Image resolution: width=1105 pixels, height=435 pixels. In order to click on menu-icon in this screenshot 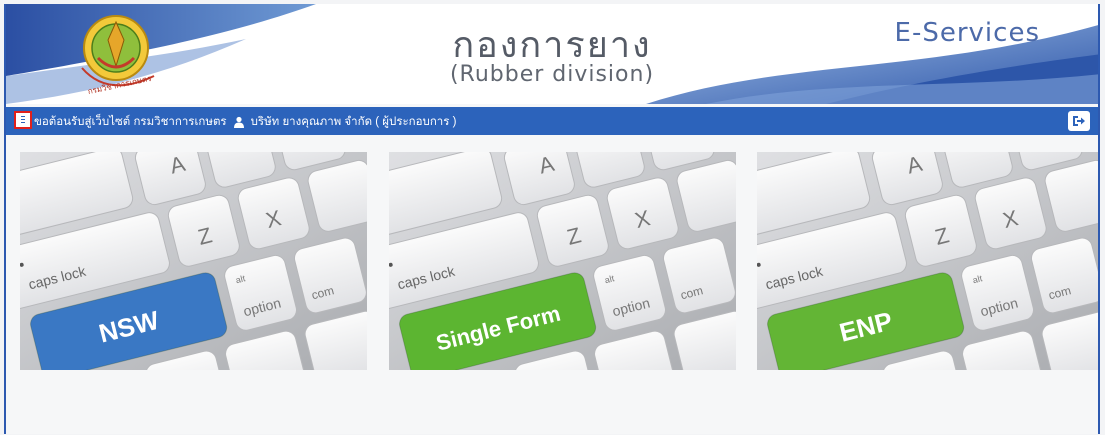, I will do `click(23, 120)`.